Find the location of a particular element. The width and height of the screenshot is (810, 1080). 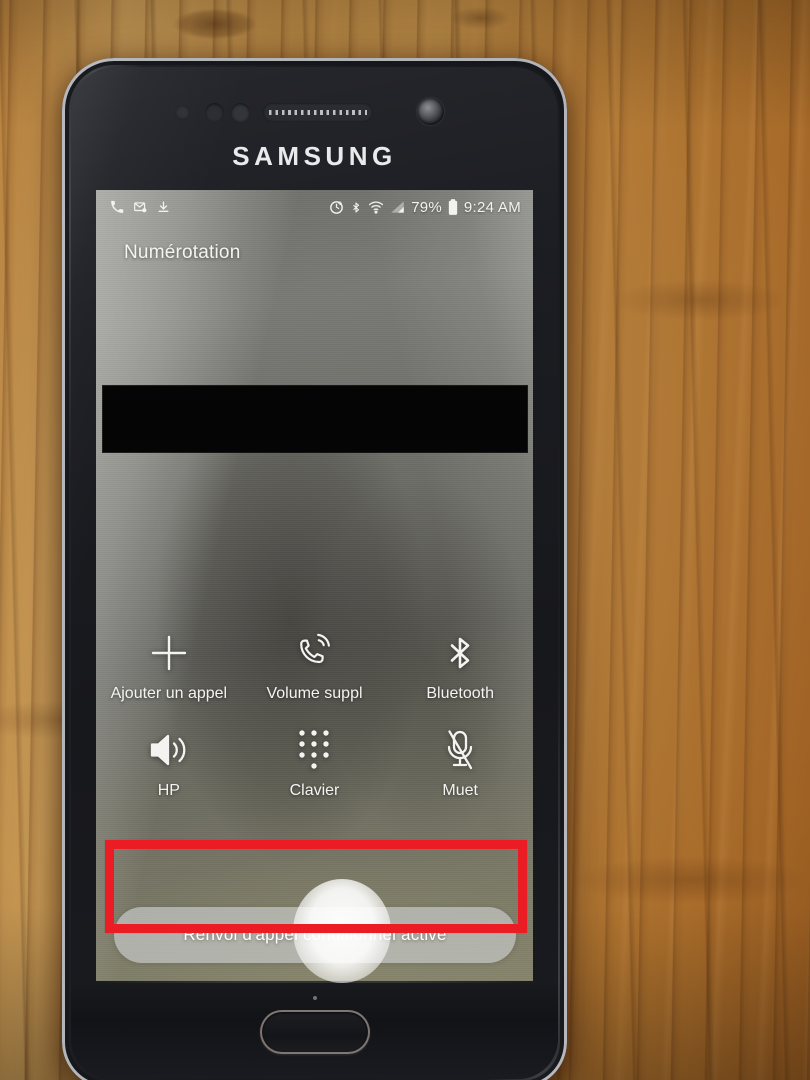

status-bar: 79% 9:24 AM is located at coordinates (314, 207).